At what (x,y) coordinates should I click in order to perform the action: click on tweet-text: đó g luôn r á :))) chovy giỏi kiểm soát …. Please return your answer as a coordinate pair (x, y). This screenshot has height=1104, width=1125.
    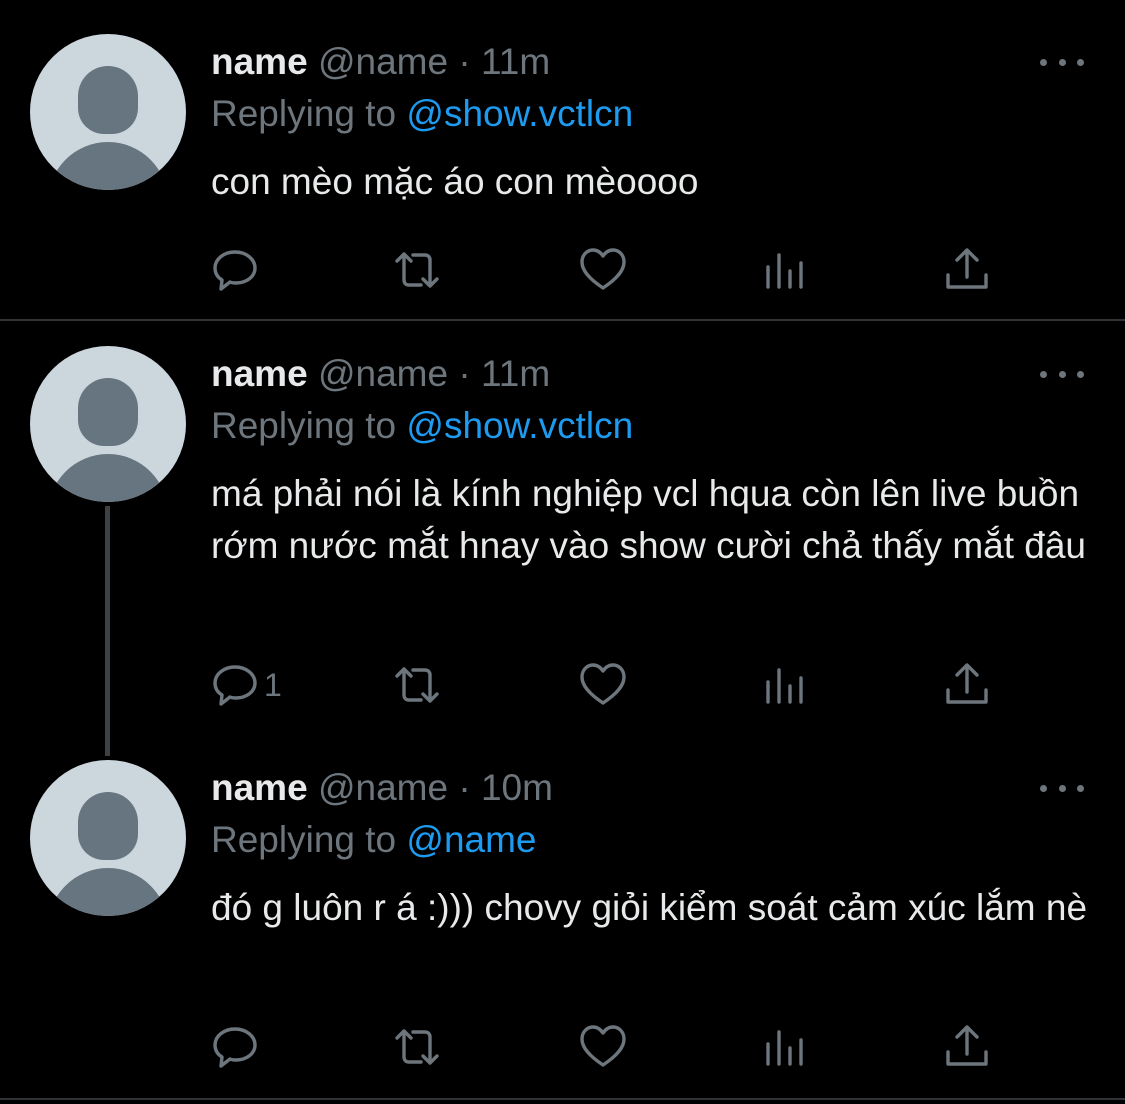
    Looking at the image, I should click on (649, 907).